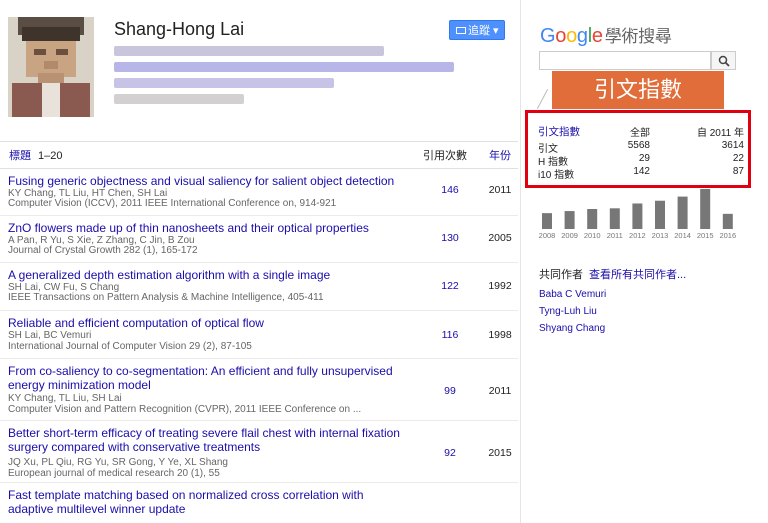 The width and height of the screenshot is (768, 523). Describe the element at coordinates (720, 133) in the screenshot. I see `stats-col-since: 自 2011 年` at that location.